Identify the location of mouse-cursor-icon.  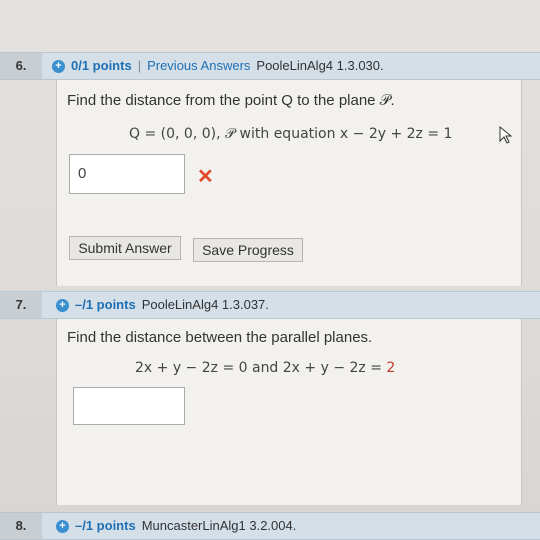
(506, 137).